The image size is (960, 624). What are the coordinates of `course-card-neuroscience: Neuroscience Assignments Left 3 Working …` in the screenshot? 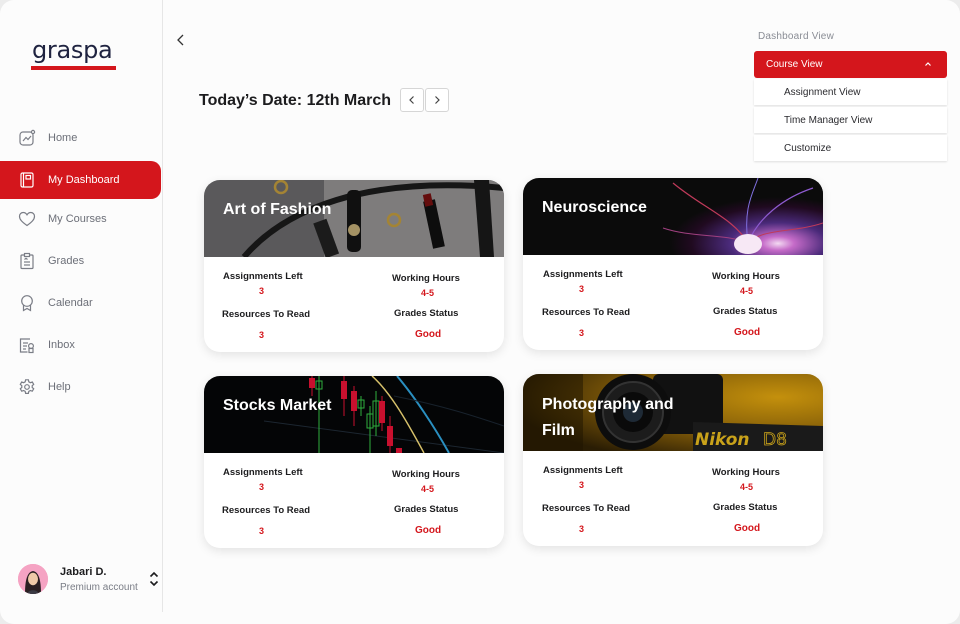 It's located at (673, 264).